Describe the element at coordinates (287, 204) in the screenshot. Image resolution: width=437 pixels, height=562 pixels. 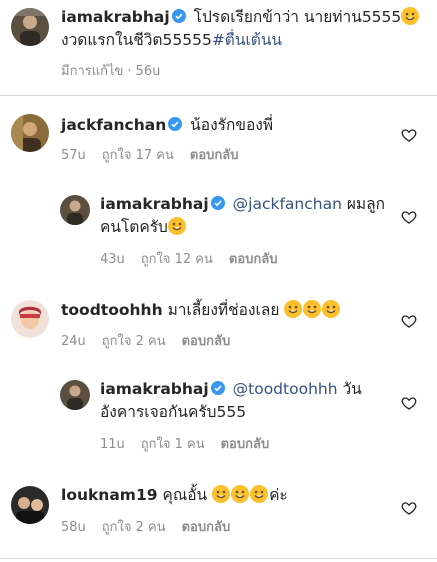
I see `mention-link: @jackfanchan` at that location.